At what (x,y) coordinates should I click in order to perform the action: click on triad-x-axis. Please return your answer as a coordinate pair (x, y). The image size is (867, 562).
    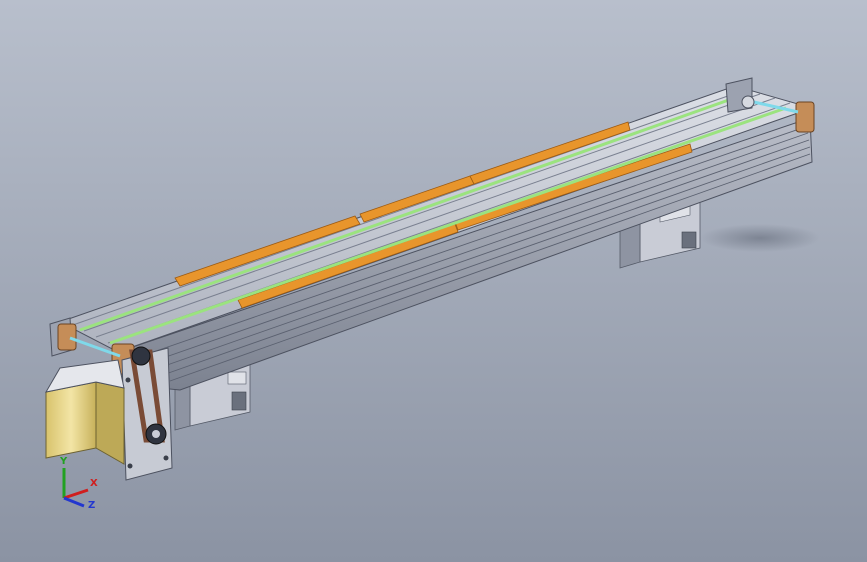
    Looking at the image, I should click on (76, 494).